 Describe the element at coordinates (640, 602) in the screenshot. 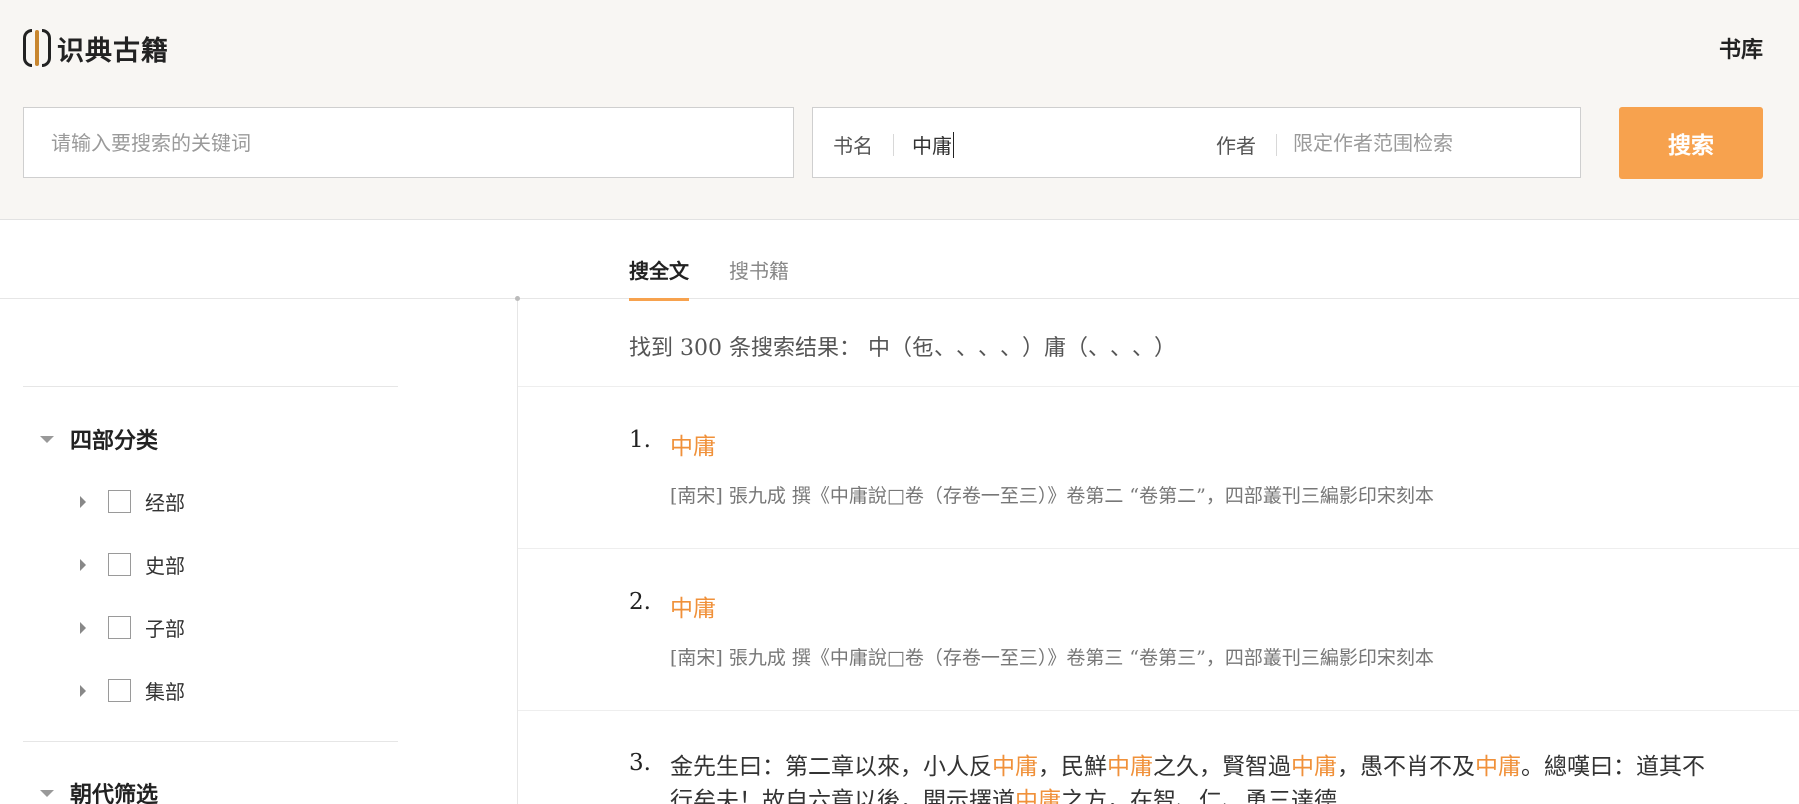

I see `result-number: 2.` at that location.